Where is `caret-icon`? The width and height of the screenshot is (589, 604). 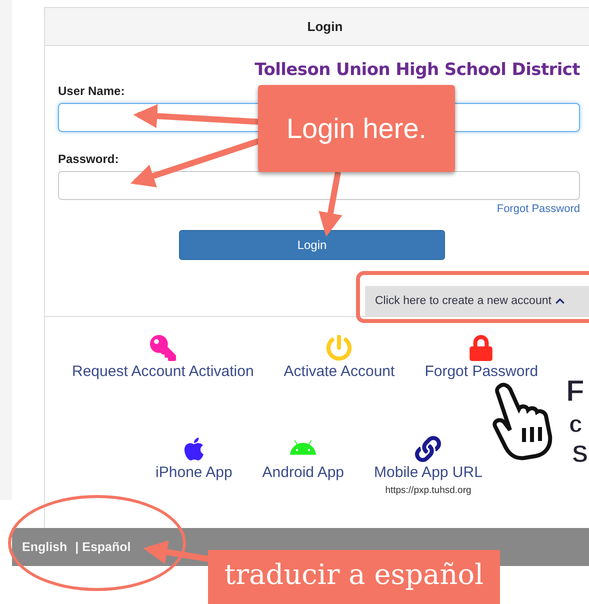
caret-icon is located at coordinates (560, 301).